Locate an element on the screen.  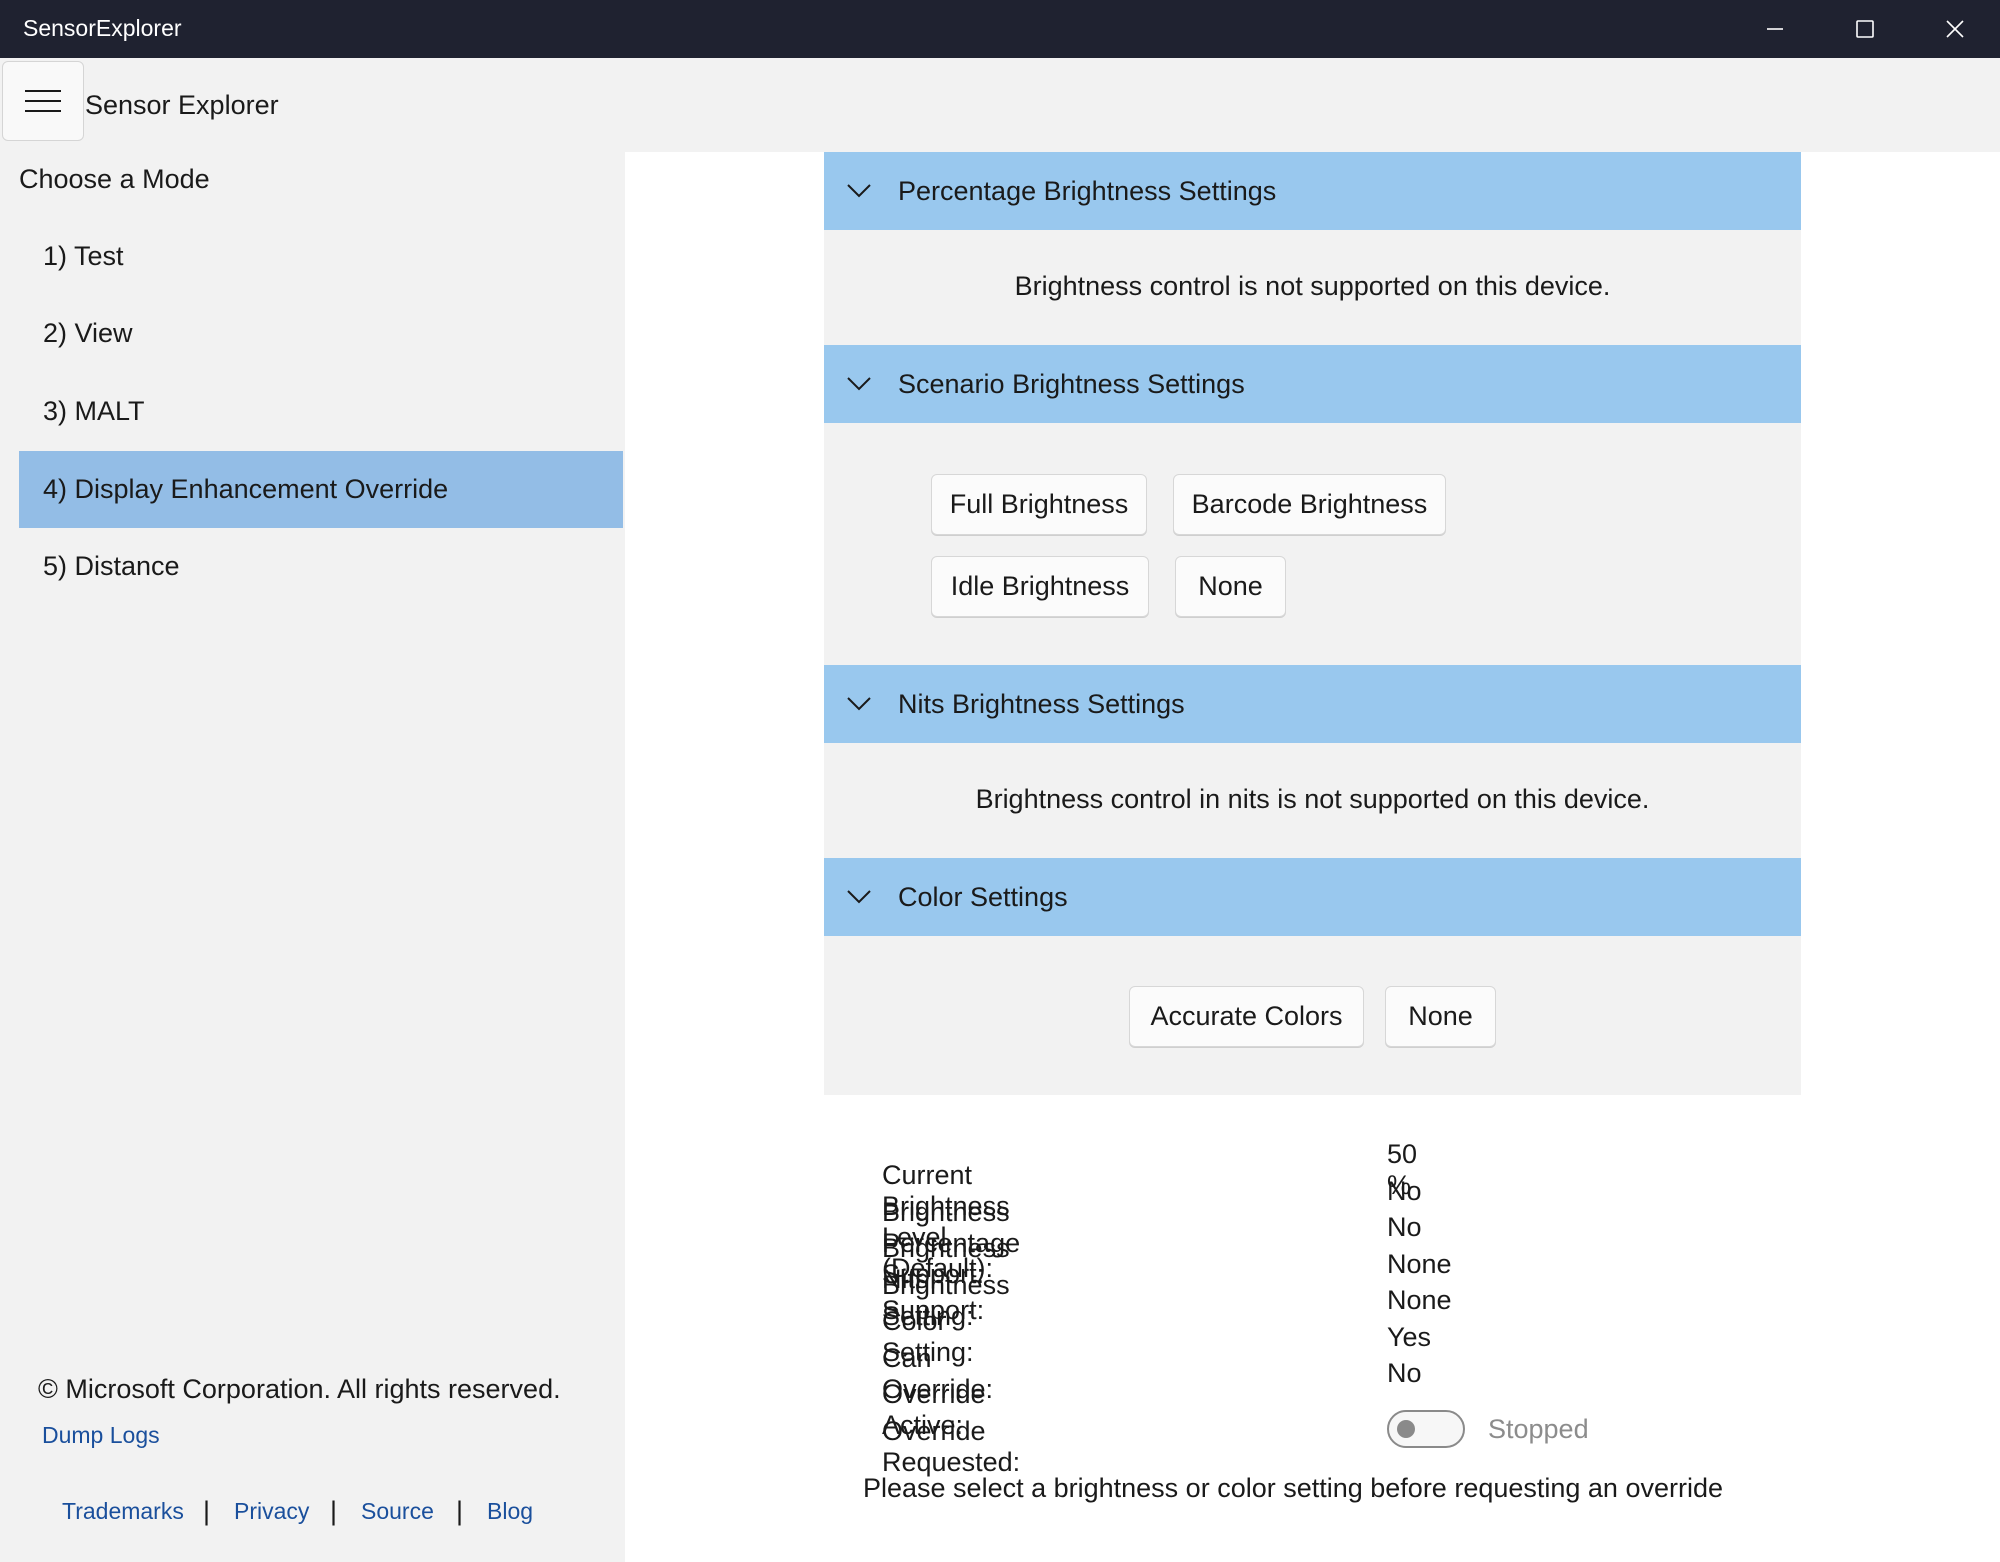
color-setting-value: None is located at coordinates (1419, 1300).